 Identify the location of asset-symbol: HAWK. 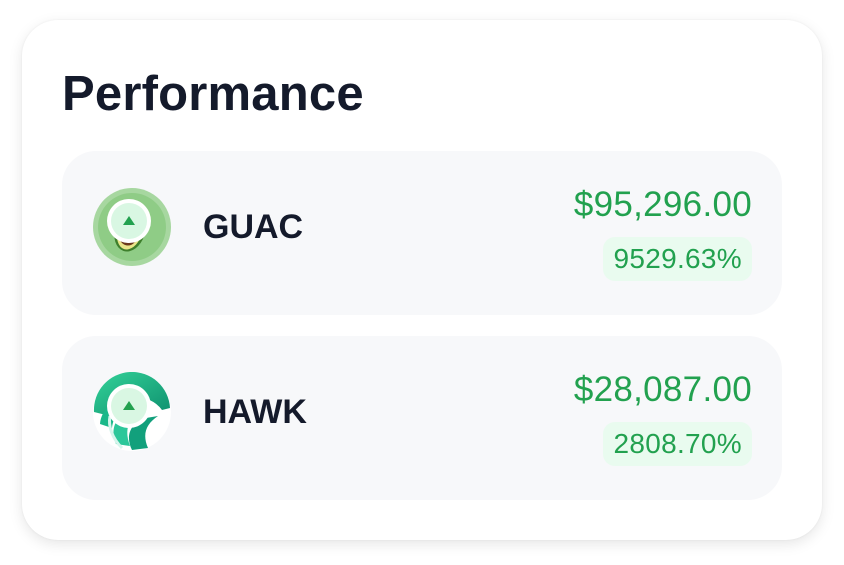
(255, 412).